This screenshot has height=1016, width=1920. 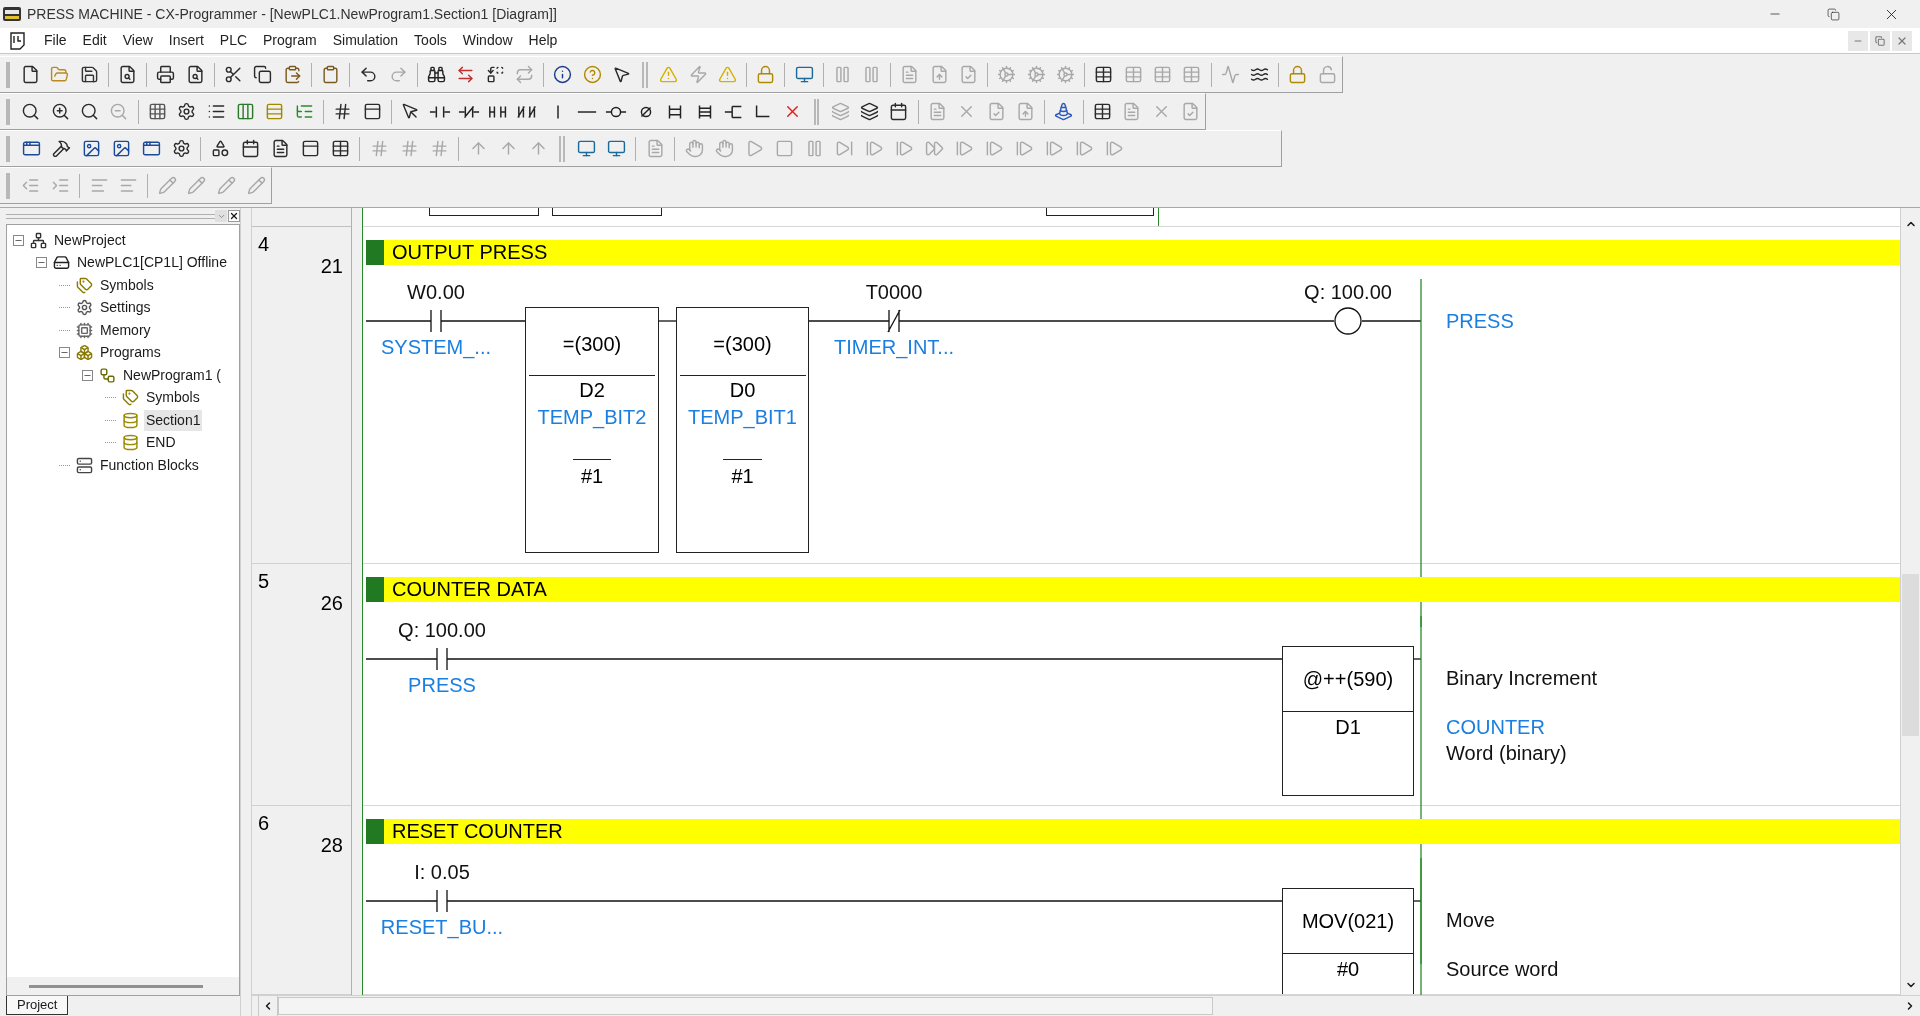 I want to click on coil-icon, so click(x=1348, y=321).